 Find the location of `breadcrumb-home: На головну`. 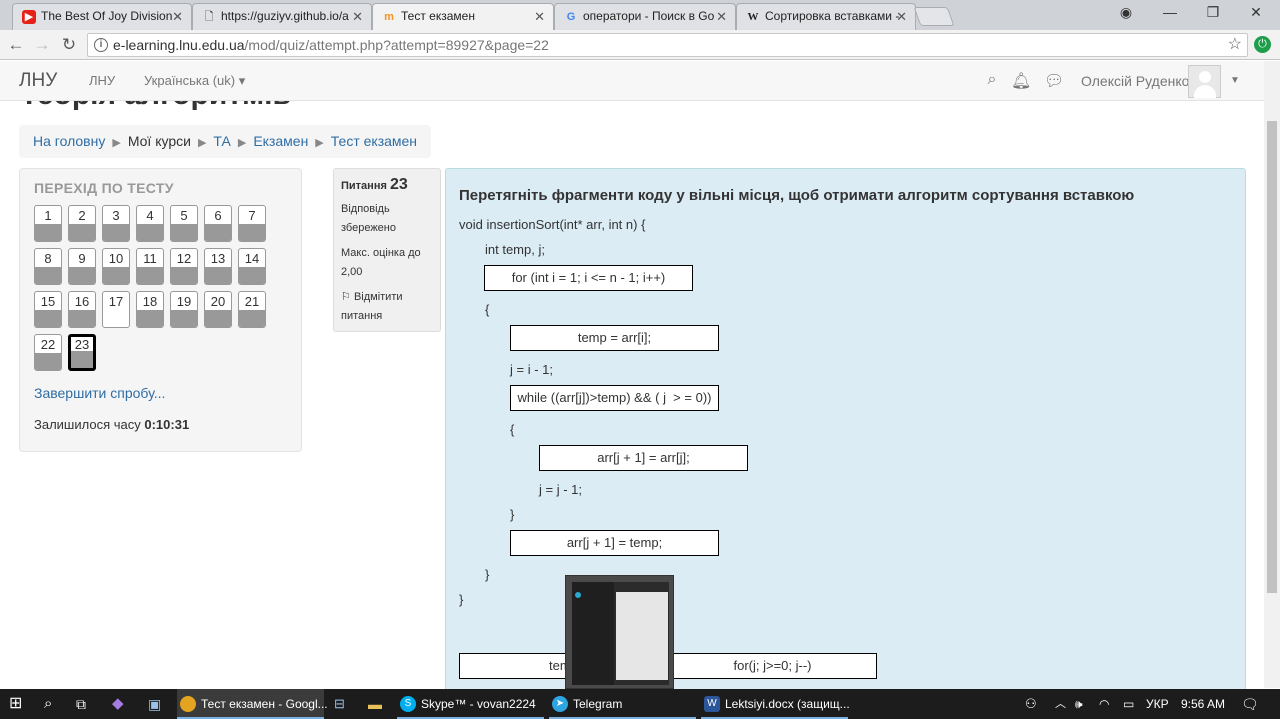

breadcrumb-home: На головну is located at coordinates (69, 141).